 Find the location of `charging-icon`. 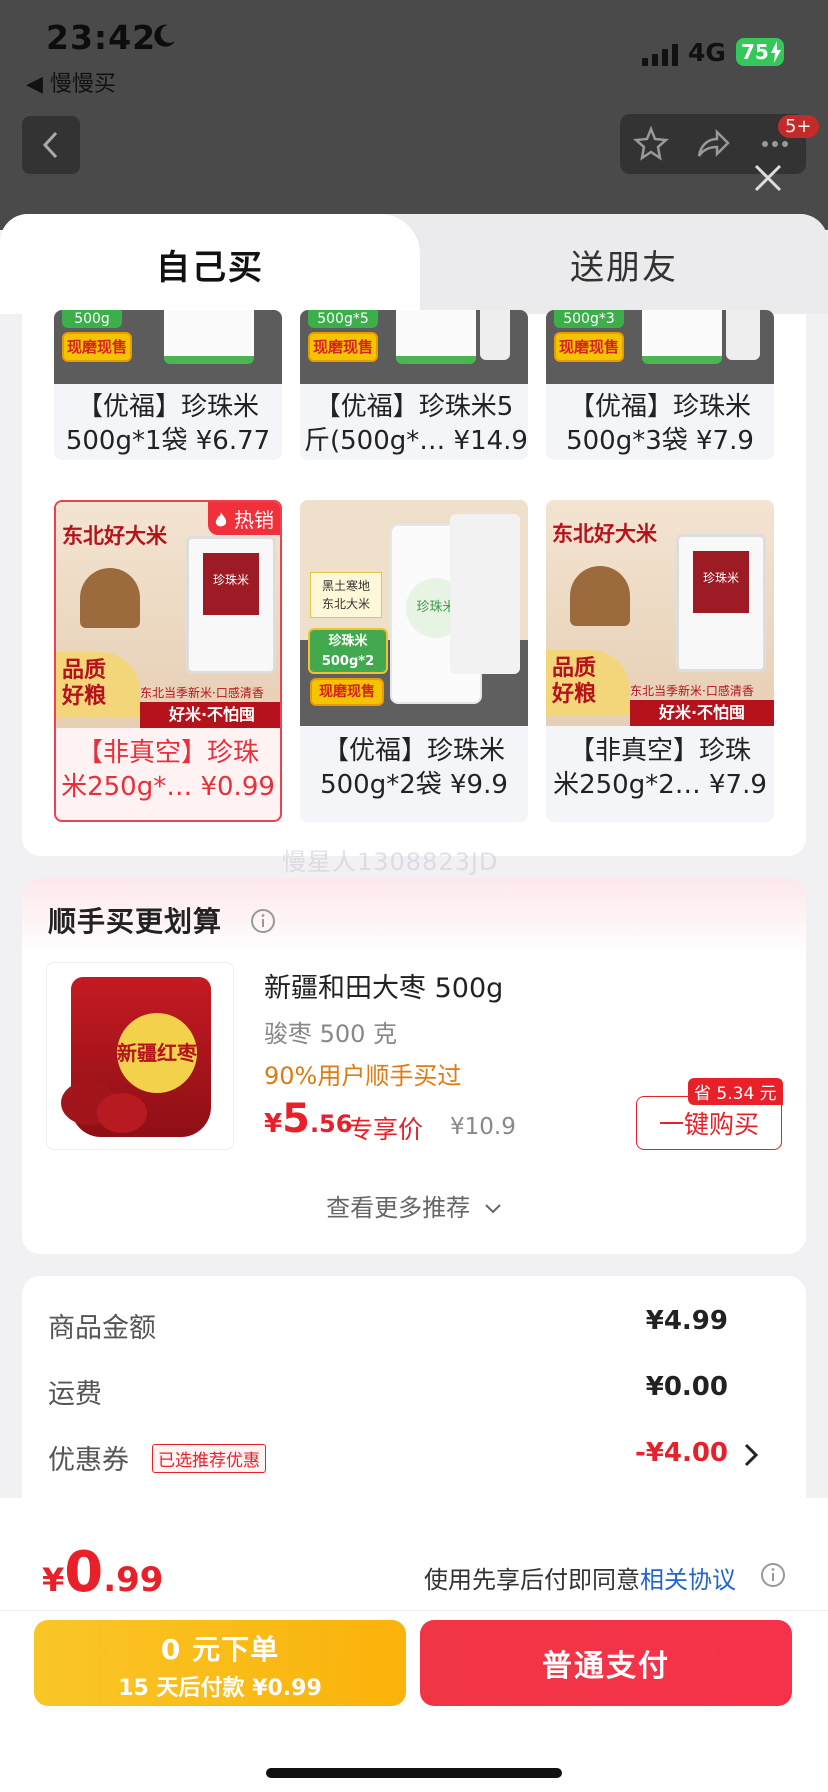

charging-icon is located at coordinates (776, 52).